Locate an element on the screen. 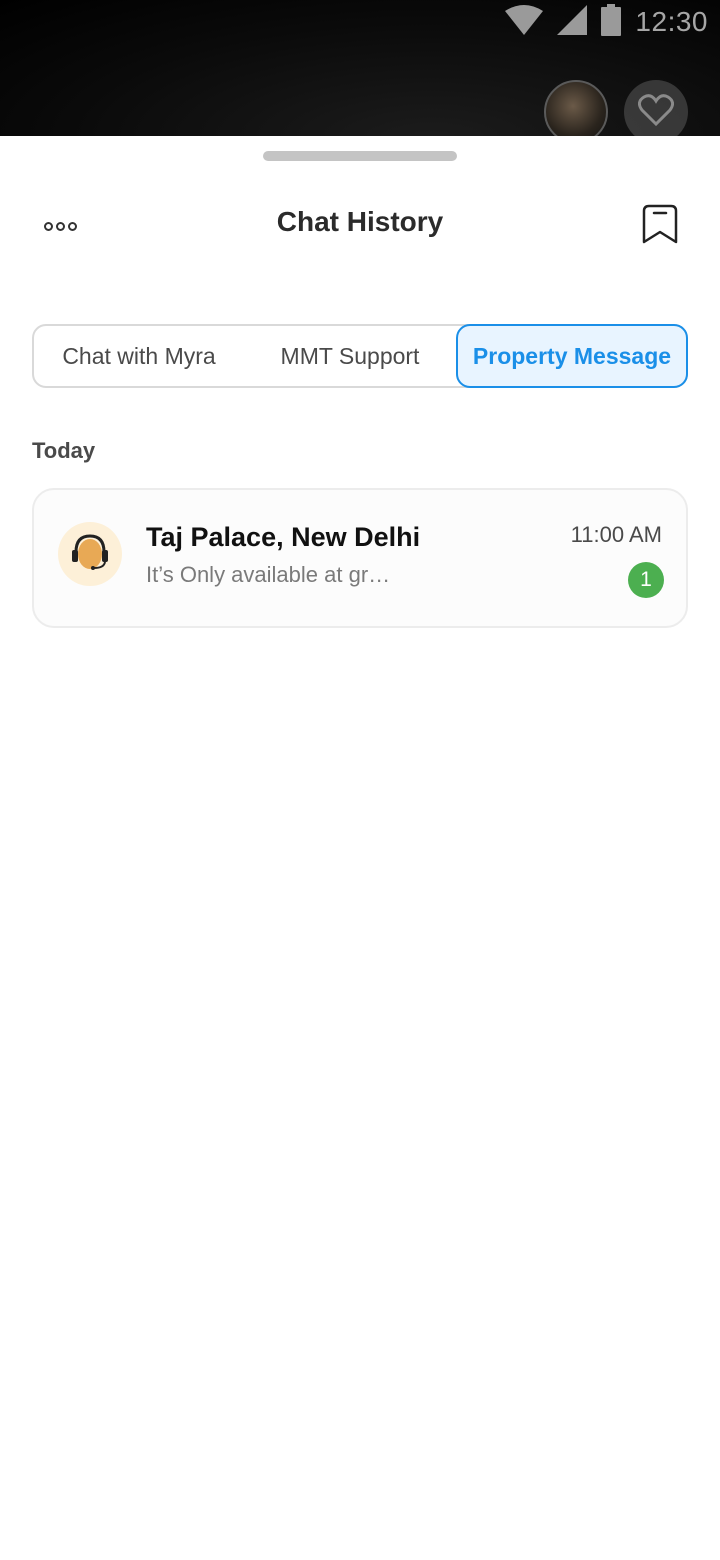 The width and height of the screenshot is (720, 1560). background-content: 12:30 is located at coordinates (360, 72).